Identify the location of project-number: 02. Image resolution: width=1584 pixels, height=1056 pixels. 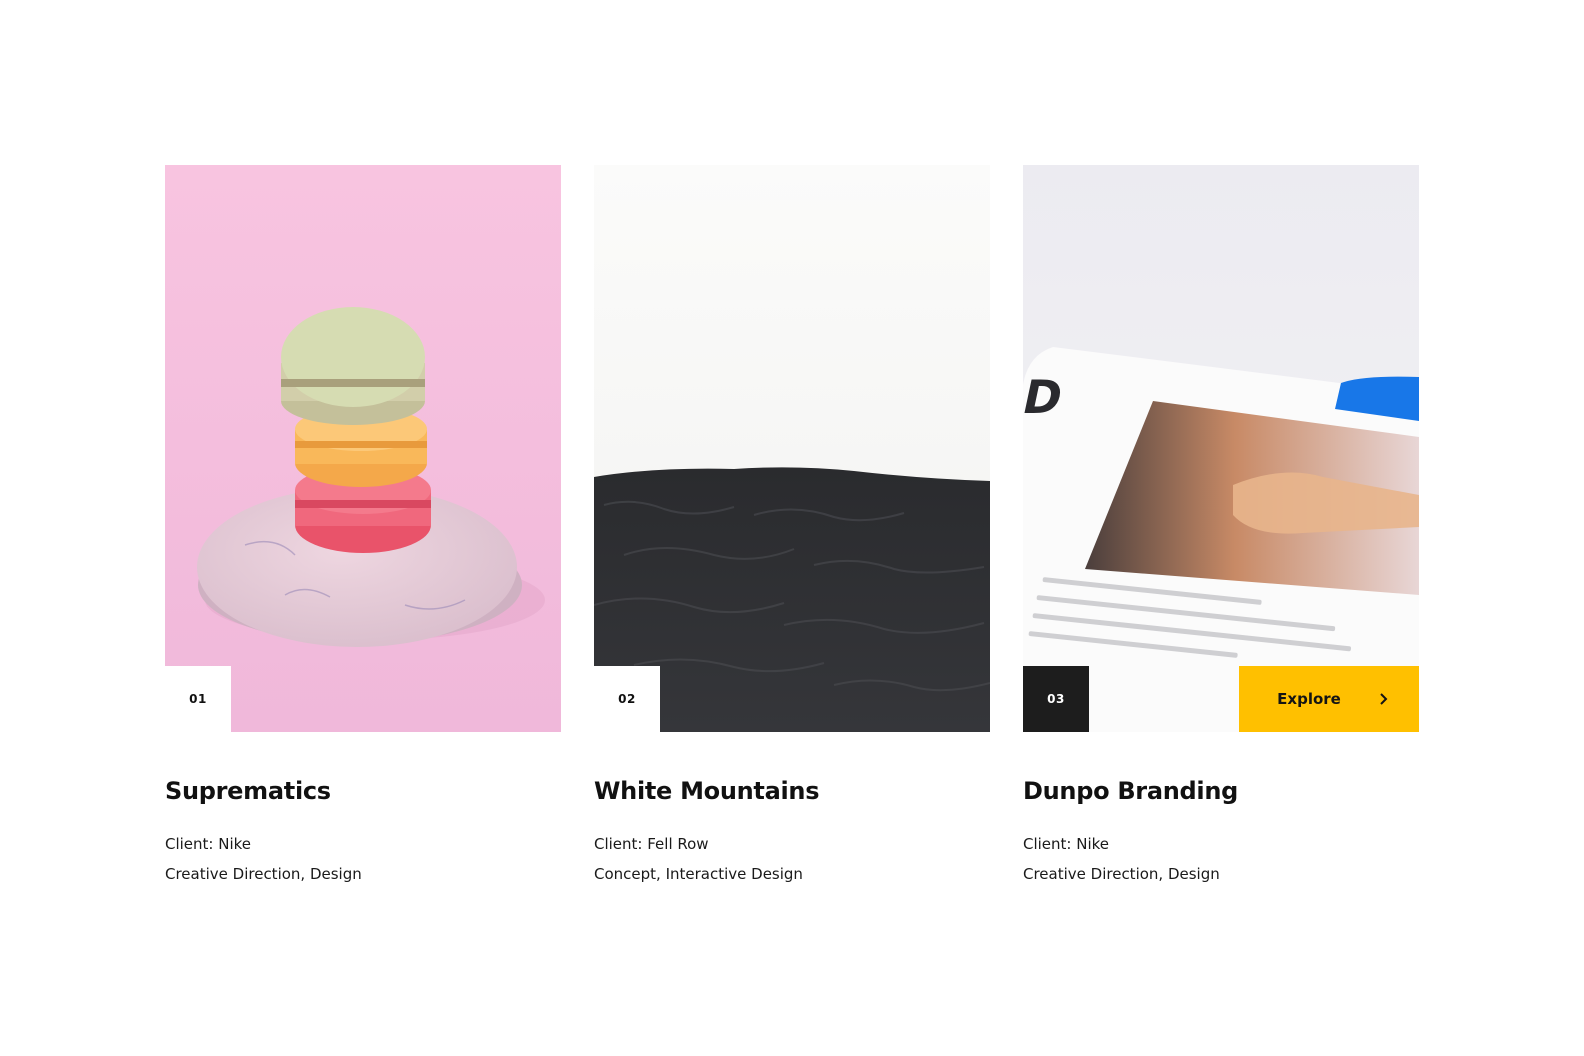
(627, 699).